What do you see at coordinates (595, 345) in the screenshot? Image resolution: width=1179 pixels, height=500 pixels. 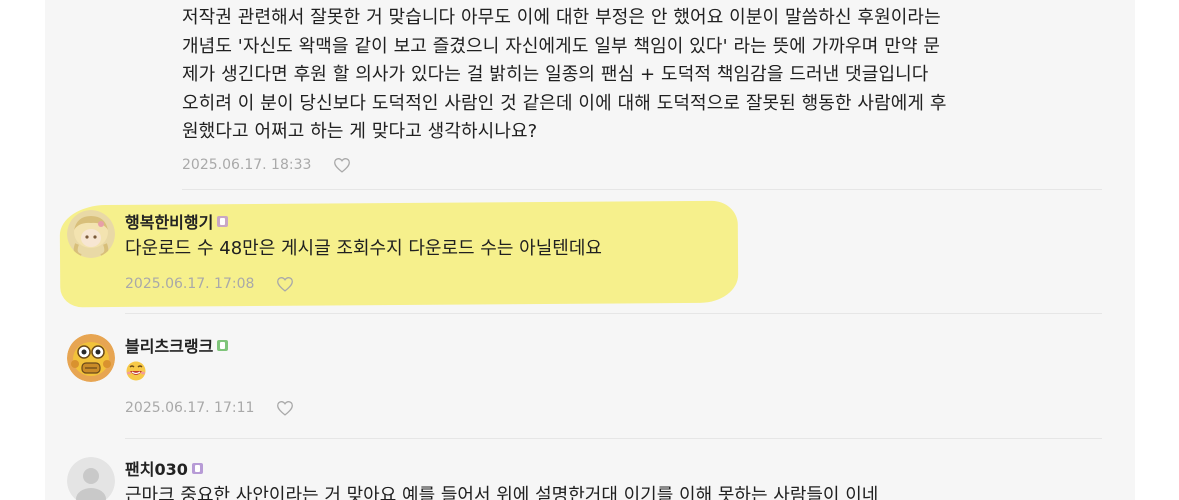 I see `nickname-row: 블리츠크랭크` at bounding box center [595, 345].